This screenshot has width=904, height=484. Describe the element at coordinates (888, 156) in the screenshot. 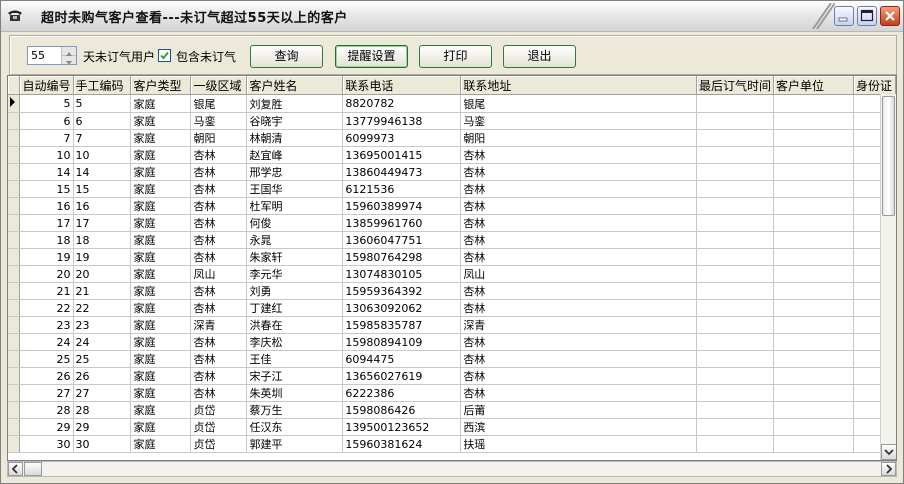

I see `vertical-scroll-thumb` at that location.